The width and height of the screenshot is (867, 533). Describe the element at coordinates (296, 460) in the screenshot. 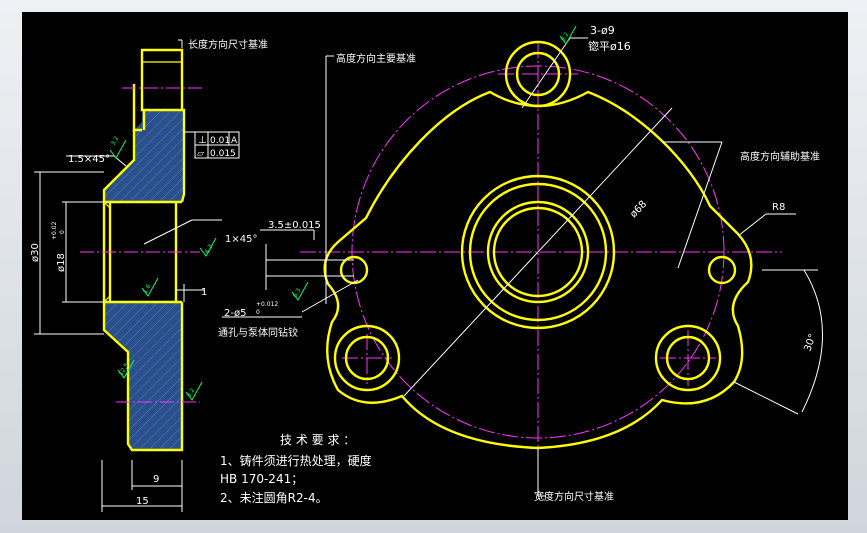

I see `notes-line-1: 1、铸件须进行热处理，硬度` at that location.